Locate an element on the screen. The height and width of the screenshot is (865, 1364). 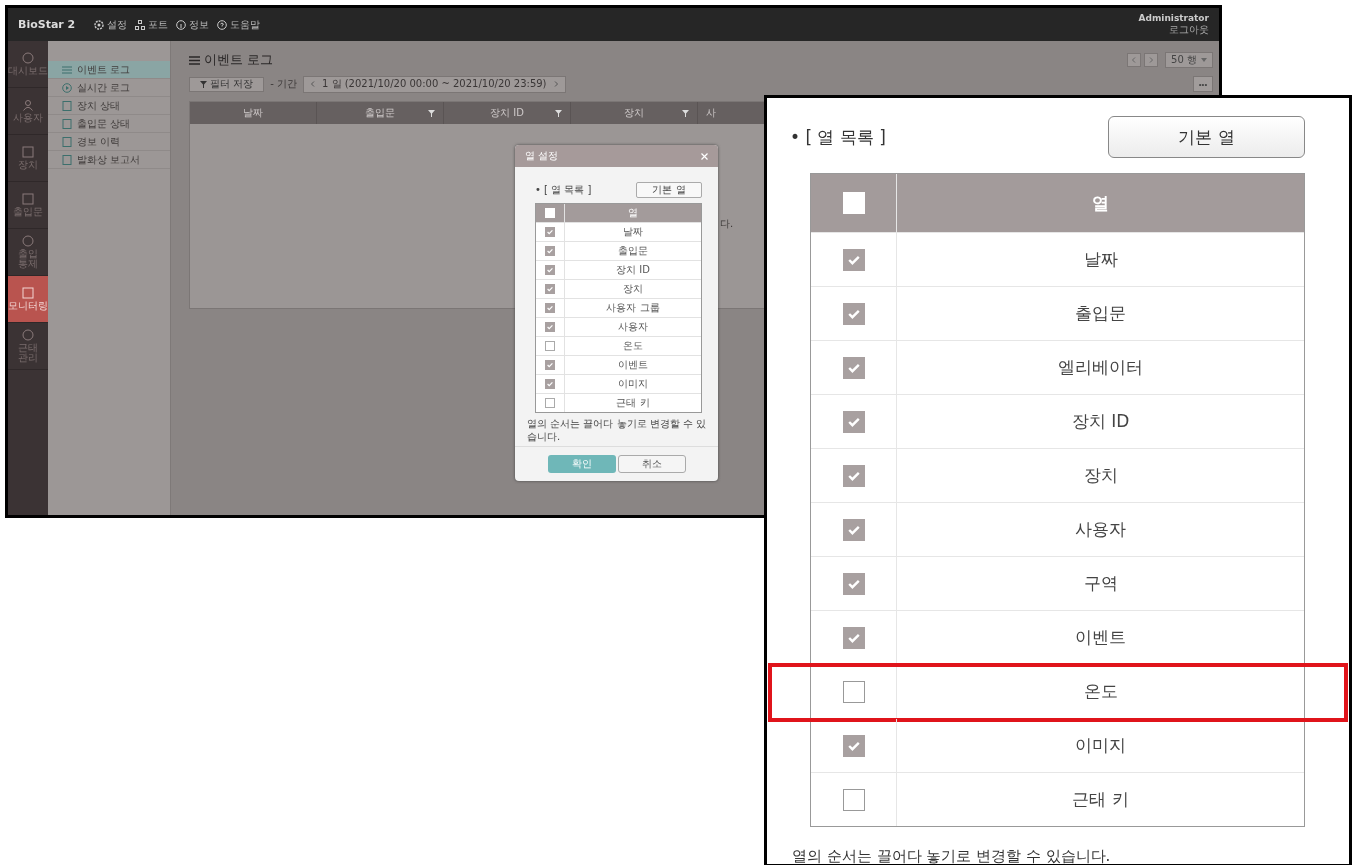
nav-link: 설정 is located at coordinates (110, 24).